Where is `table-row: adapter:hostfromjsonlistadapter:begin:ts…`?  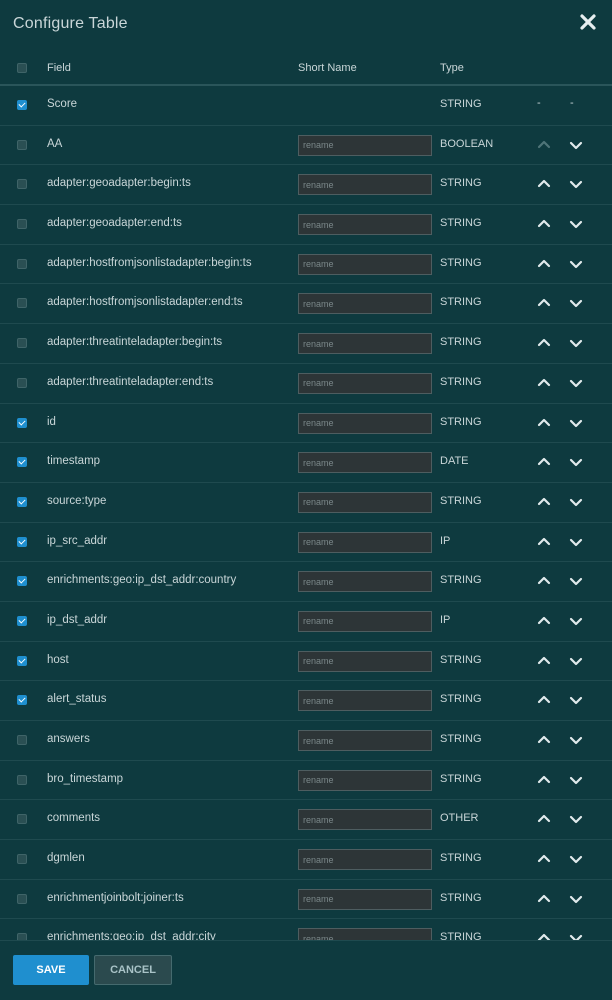 table-row: adapter:hostfromjsonlistadapter:begin:ts… is located at coordinates (306, 265).